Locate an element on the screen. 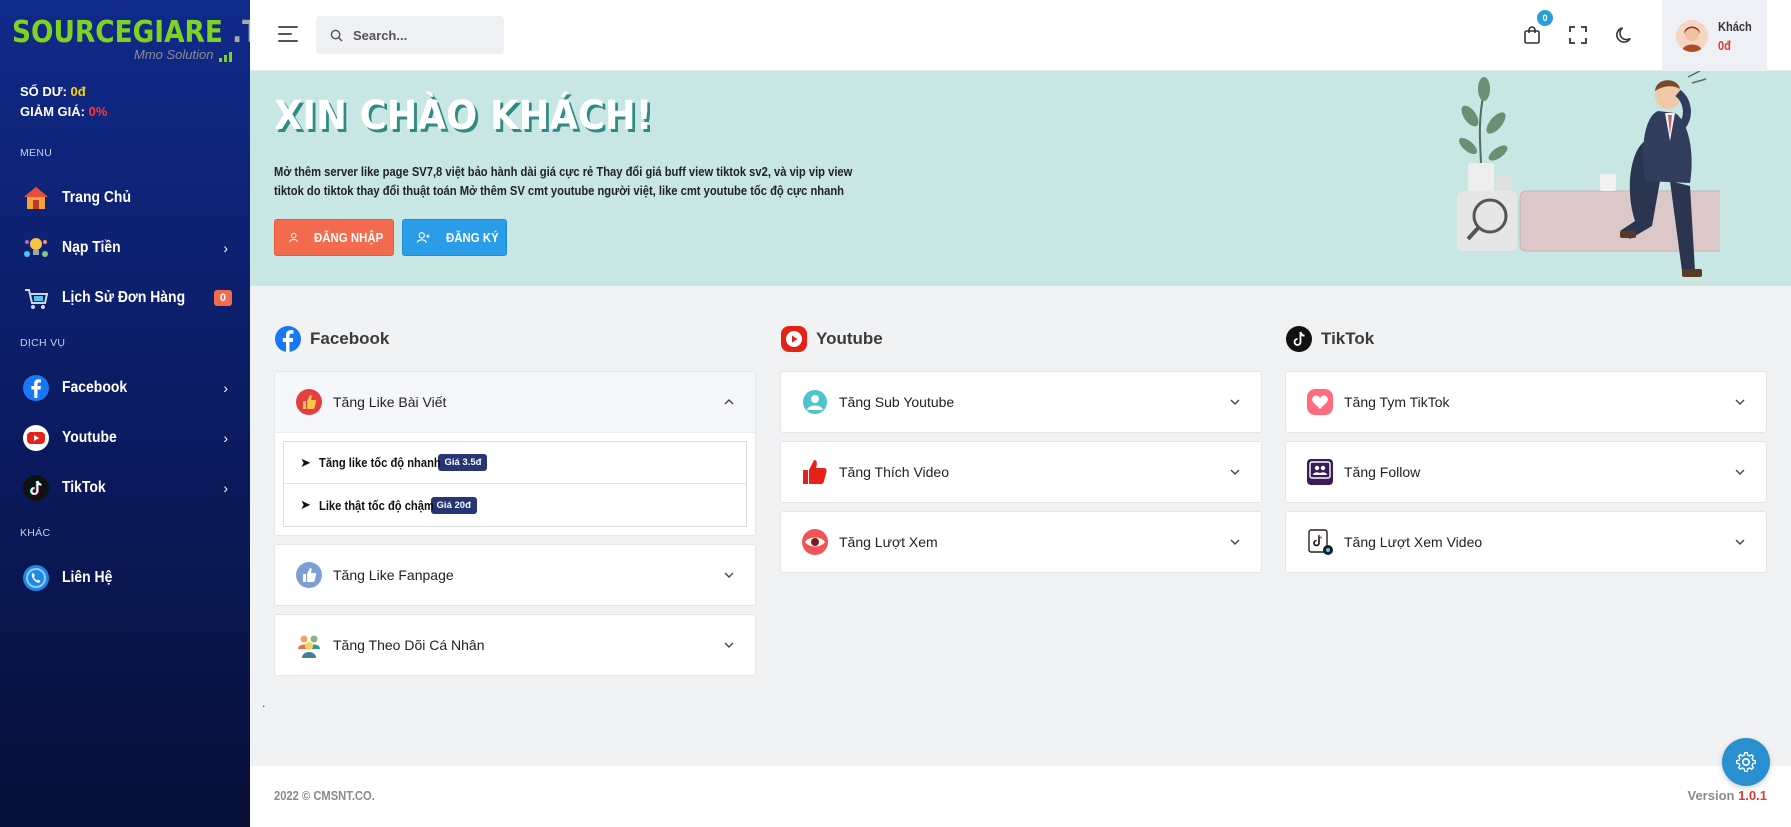 This screenshot has width=1791, height=827. service-card-views: Tăng Lượt Xem is located at coordinates (1021, 542).